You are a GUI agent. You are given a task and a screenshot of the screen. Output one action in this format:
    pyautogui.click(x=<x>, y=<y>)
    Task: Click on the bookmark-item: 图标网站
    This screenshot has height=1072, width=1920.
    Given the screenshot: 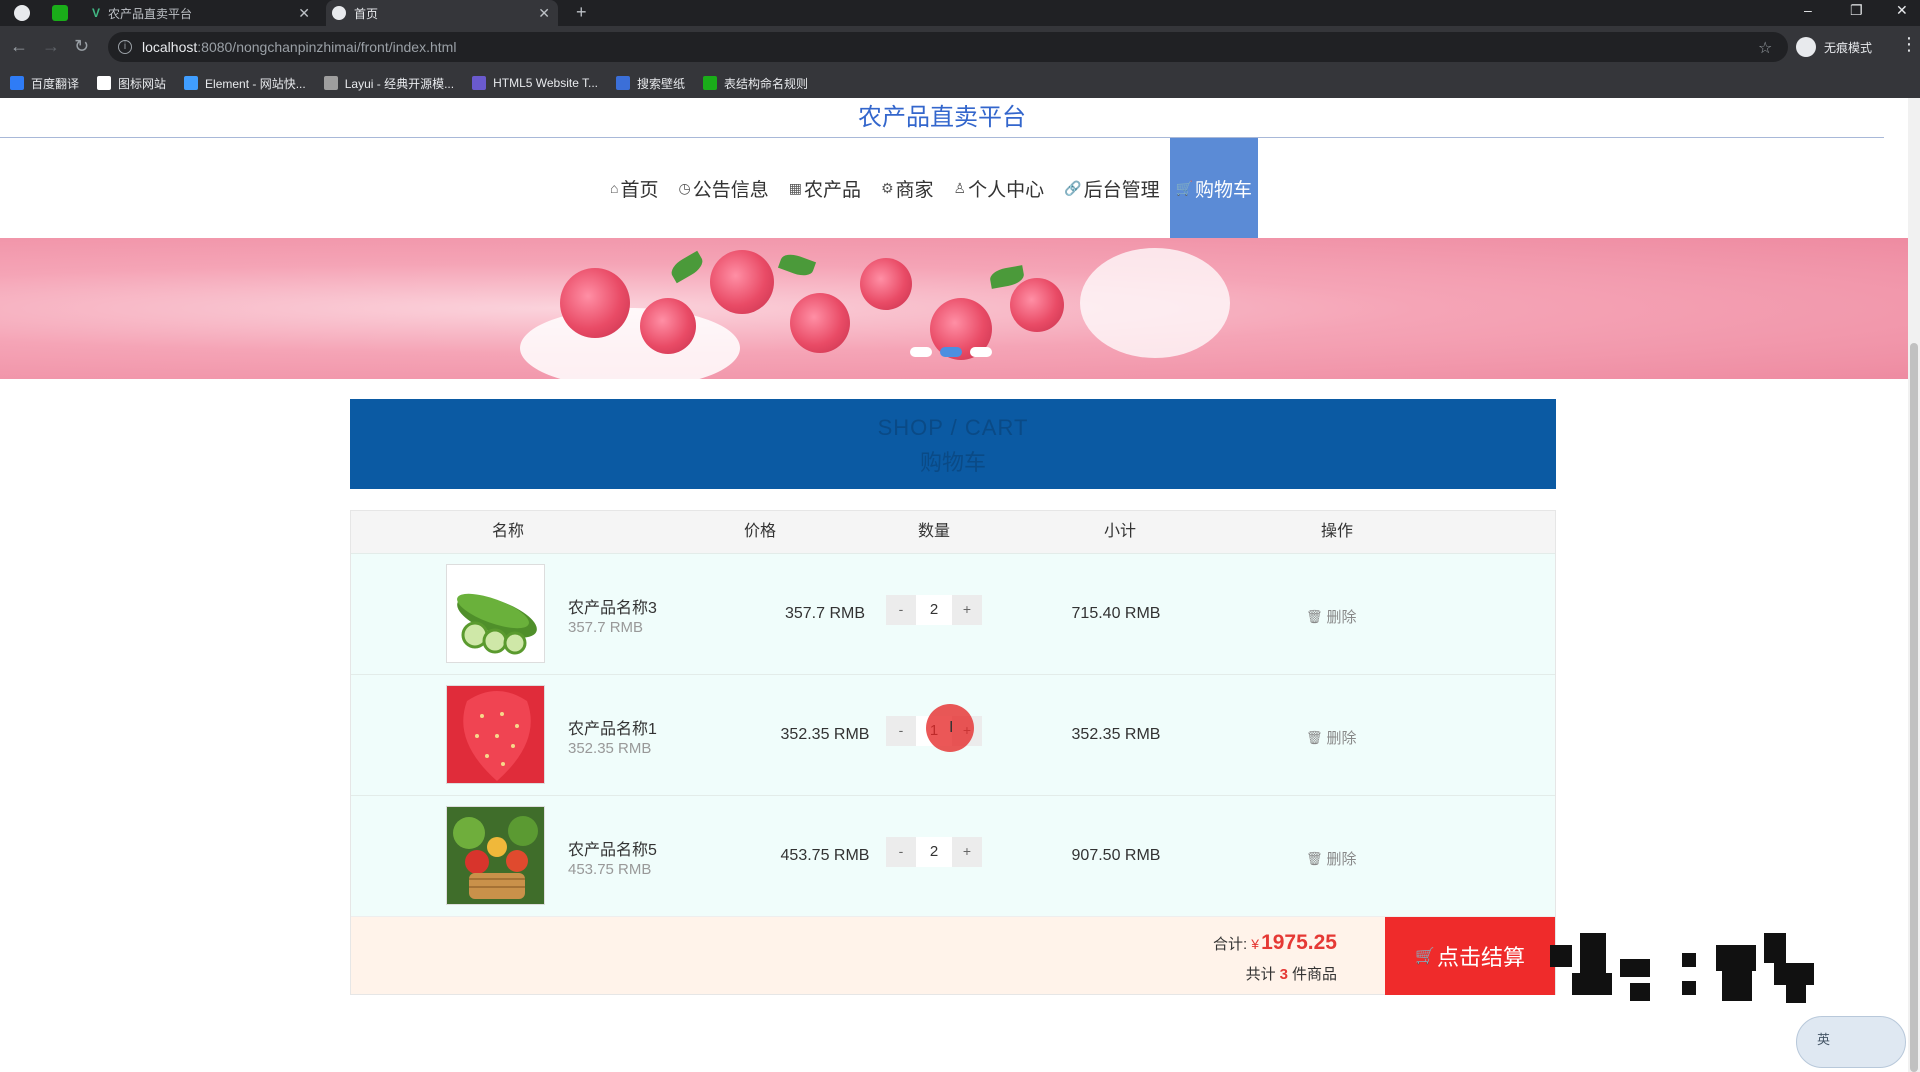 What is the action you would take?
    pyautogui.click(x=131, y=83)
    